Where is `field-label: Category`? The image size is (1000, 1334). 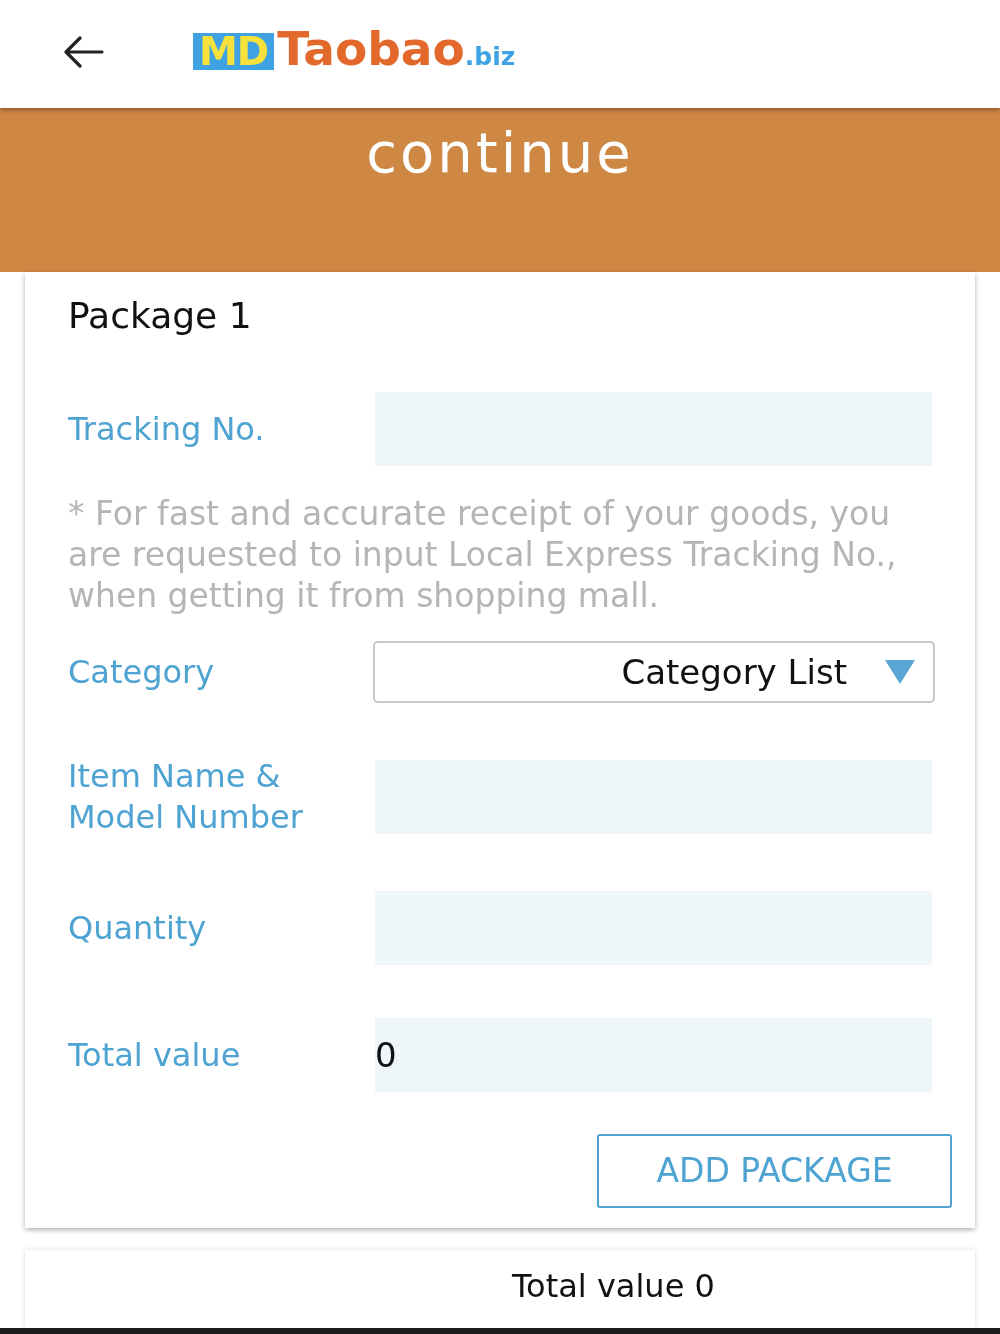 field-label: Category is located at coordinates (142, 672).